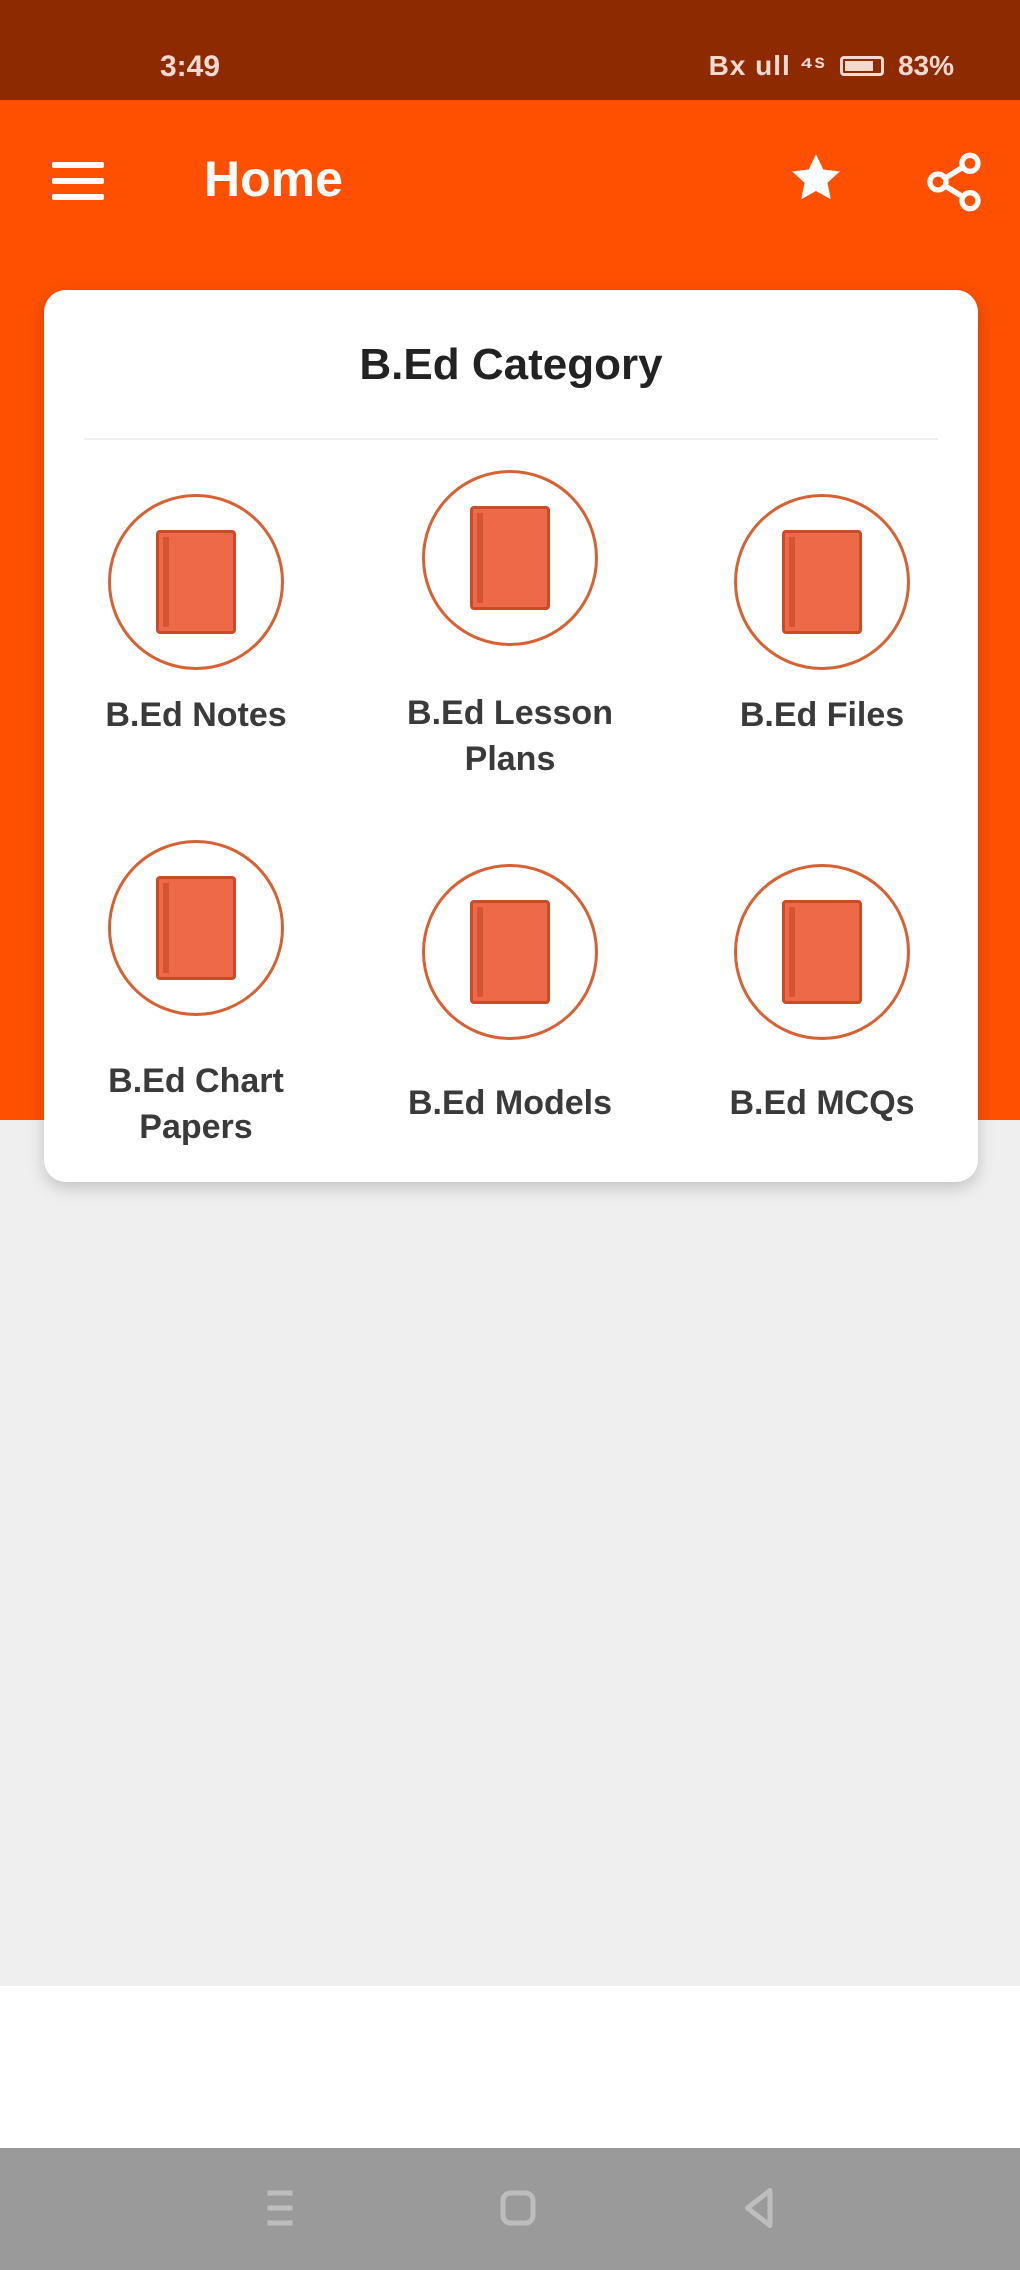 The image size is (1020, 2270). Describe the element at coordinates (822, 715) in the screenshot. I see `category-label: B.Ed Files` at that location.